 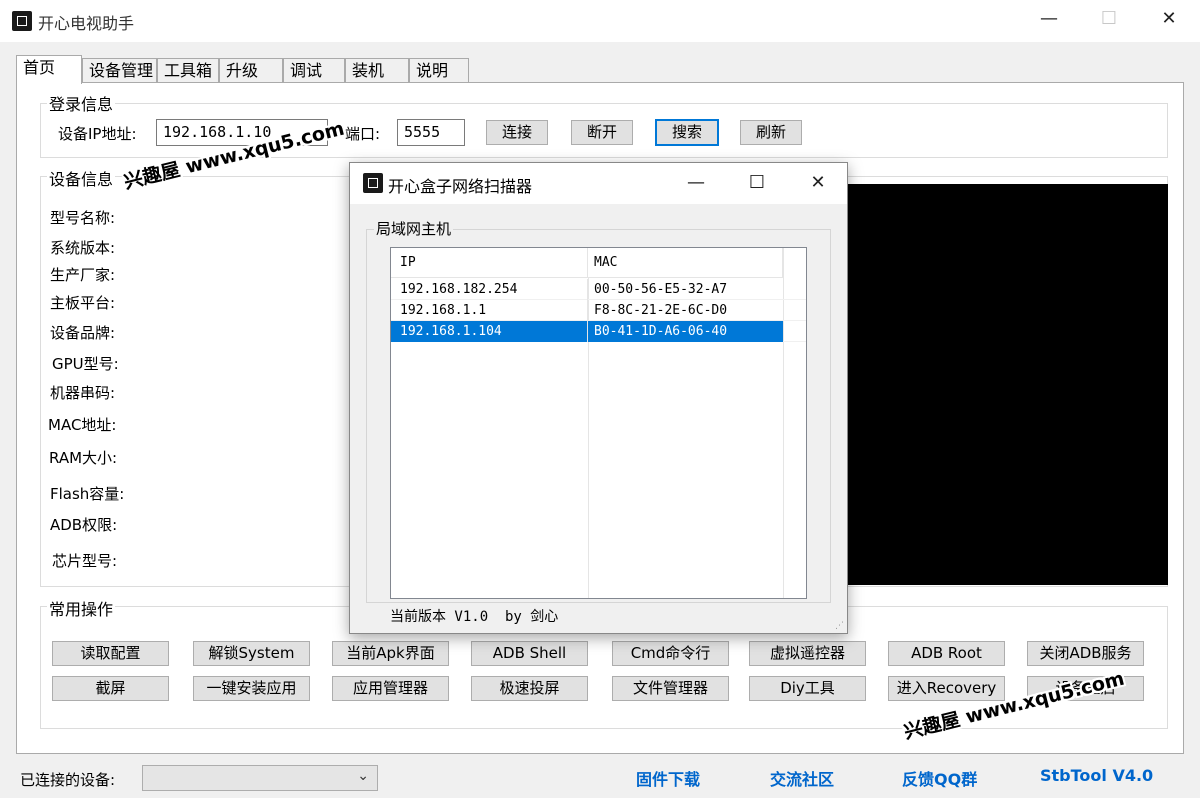 I want to click on screen-preview, so click(x=1008, y=384).